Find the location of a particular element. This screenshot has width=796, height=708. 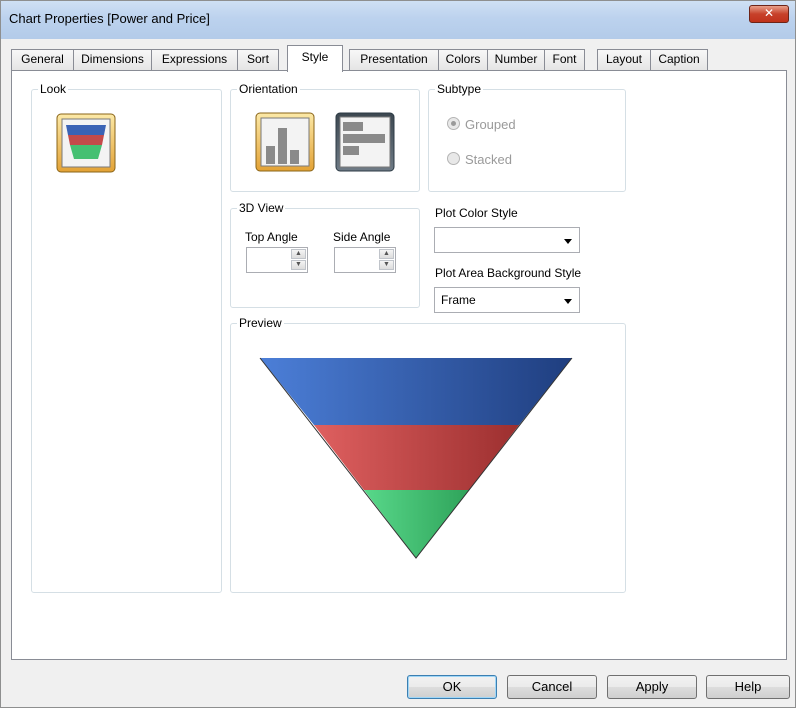

help-button: Help is located at coordinates (748, 687).